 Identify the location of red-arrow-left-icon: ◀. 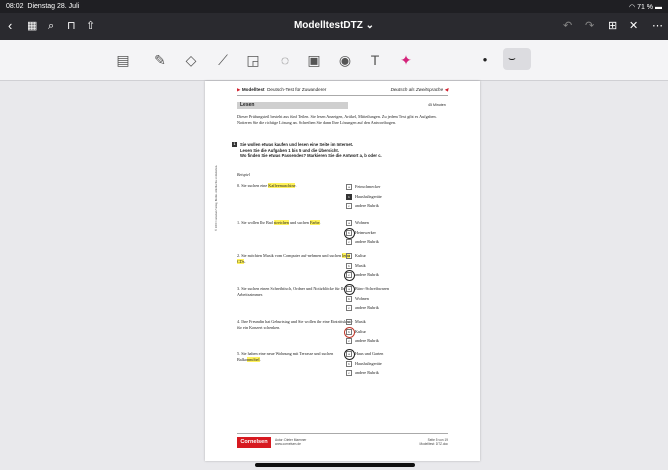
(446, 89).